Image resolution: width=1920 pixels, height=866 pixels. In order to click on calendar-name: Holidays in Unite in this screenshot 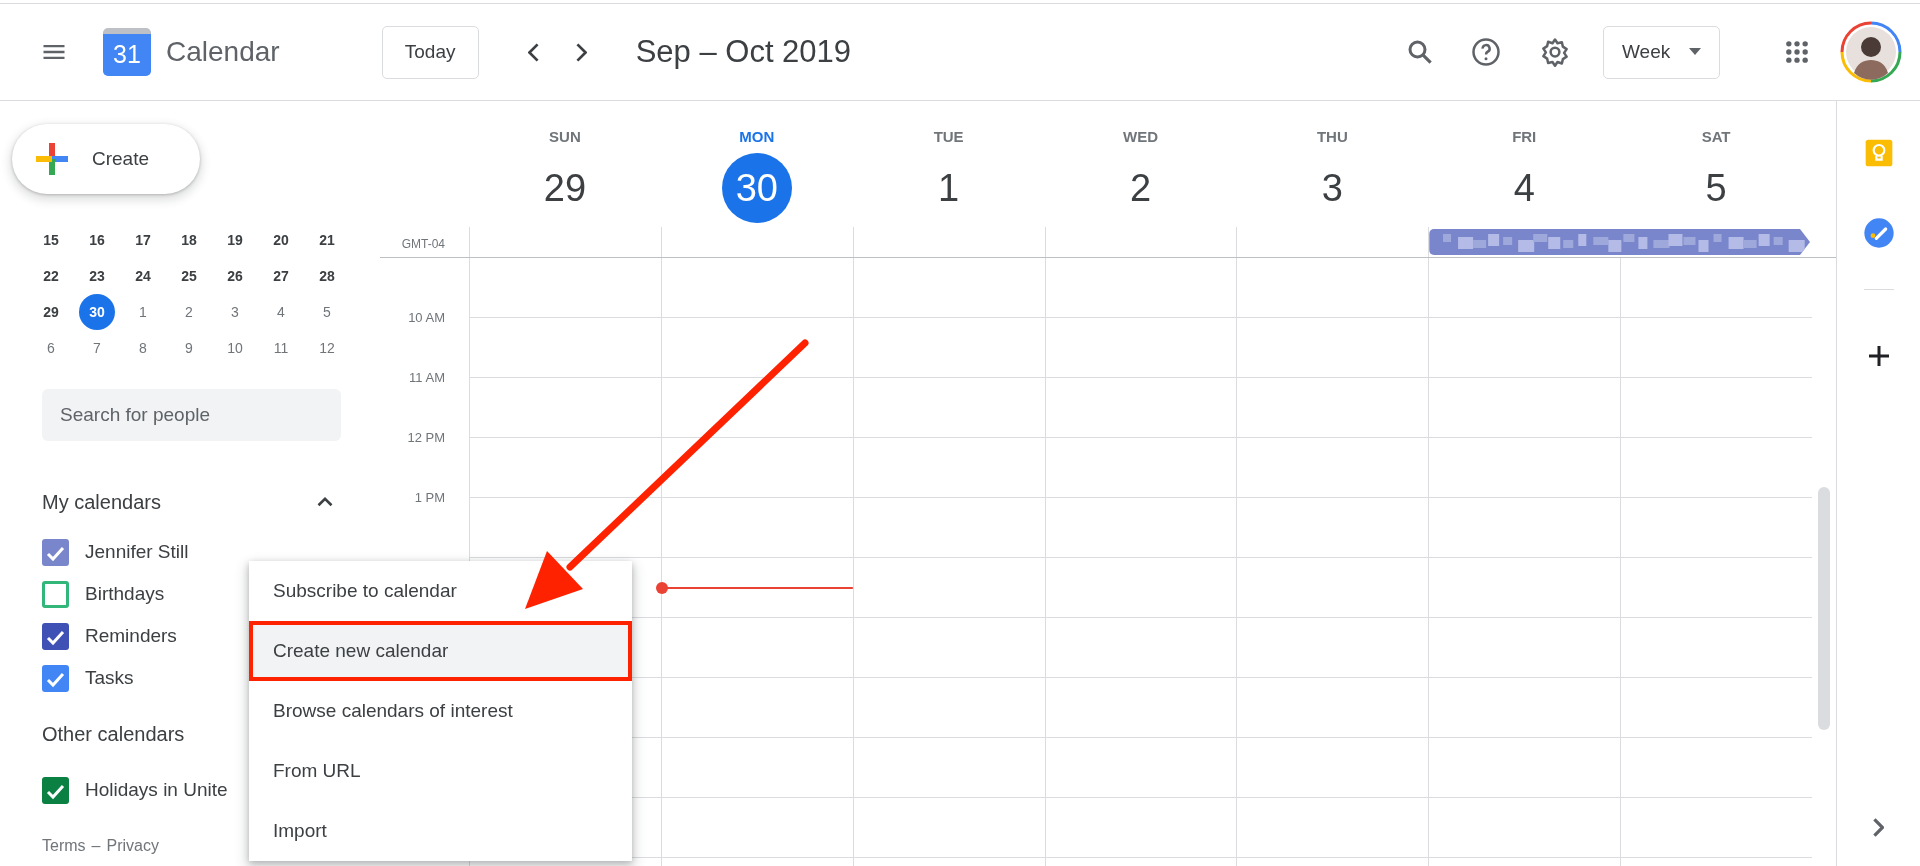, I will do `click(156, 789)`.